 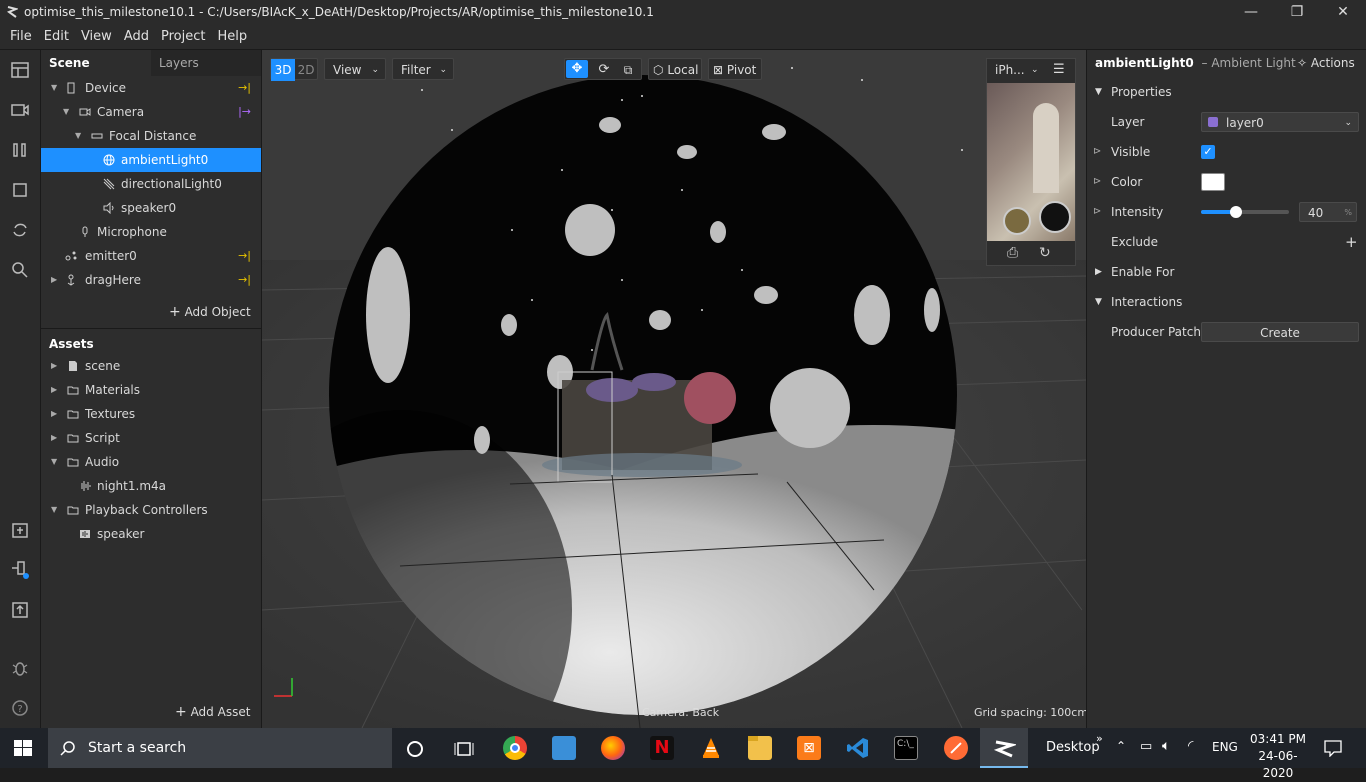 I want to click on terminal-icon: C:\_, so click(x=906, y=748).